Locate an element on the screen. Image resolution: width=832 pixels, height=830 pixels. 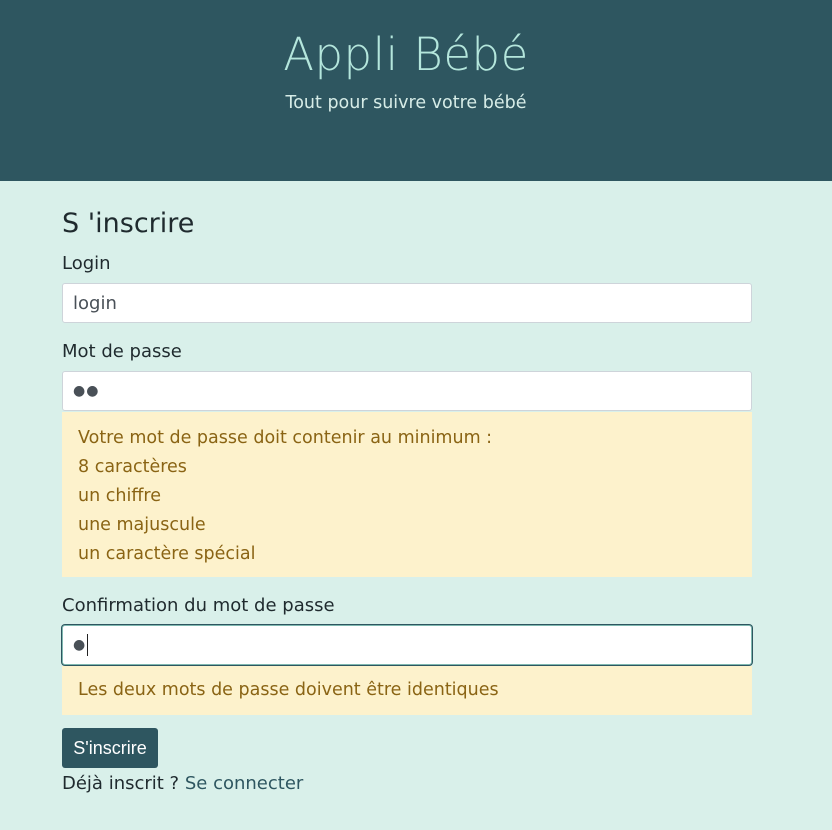
password-hint-line: un caractère spécial is located at coordinates (167, 554).